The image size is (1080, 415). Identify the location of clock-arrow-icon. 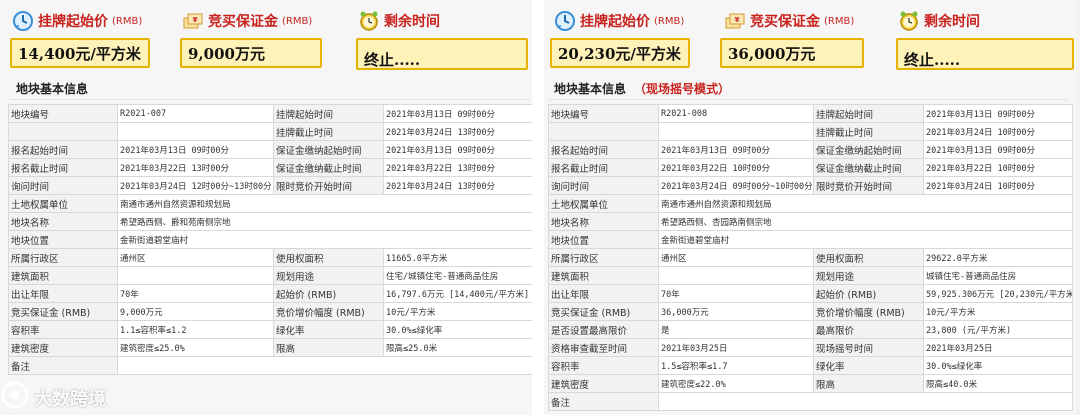
(565, 21).